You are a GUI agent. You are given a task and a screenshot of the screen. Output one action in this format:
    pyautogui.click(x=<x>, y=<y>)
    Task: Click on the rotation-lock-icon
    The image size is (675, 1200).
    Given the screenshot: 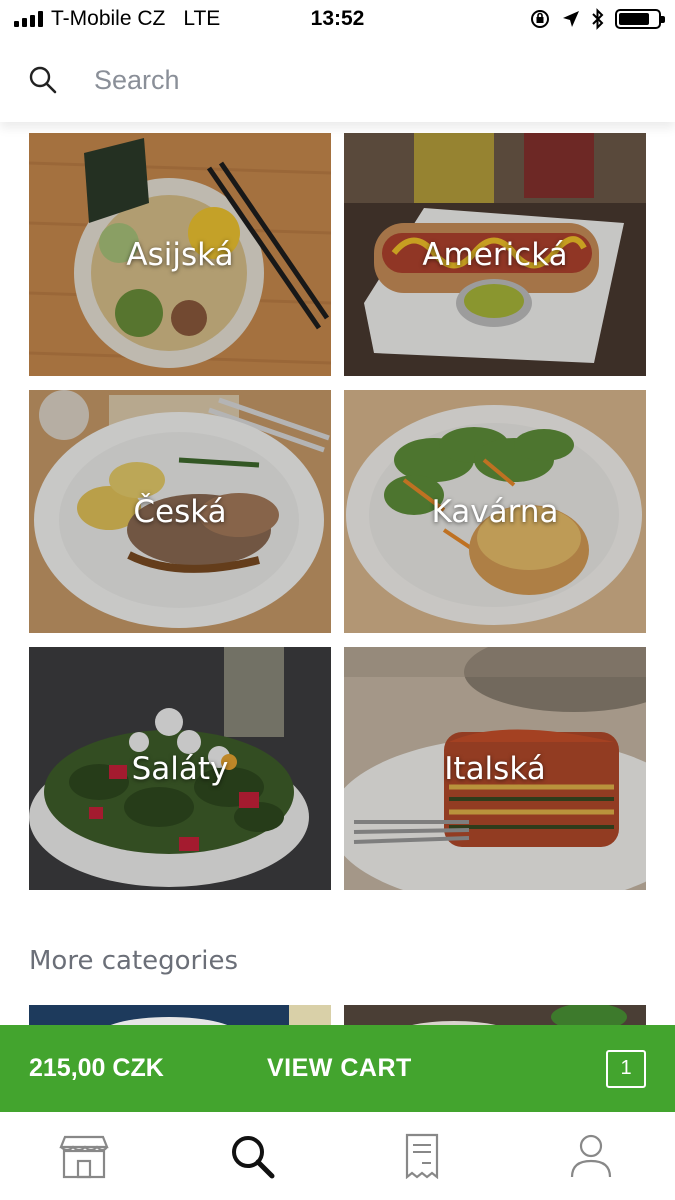 What is the action you would take?
    pyautogui.click(x=540, y=19)
    